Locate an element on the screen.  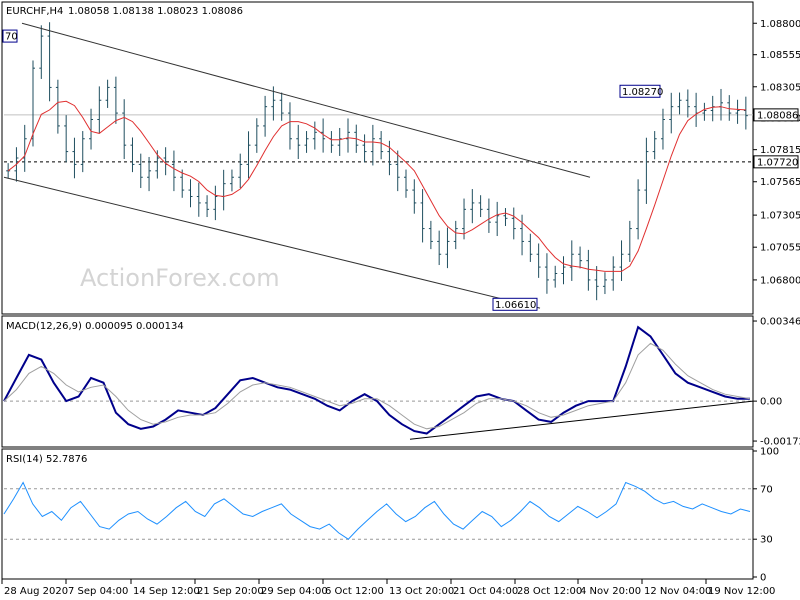
x-tick-label: 28 Aug 2020 is located at coordinates (36, 591).